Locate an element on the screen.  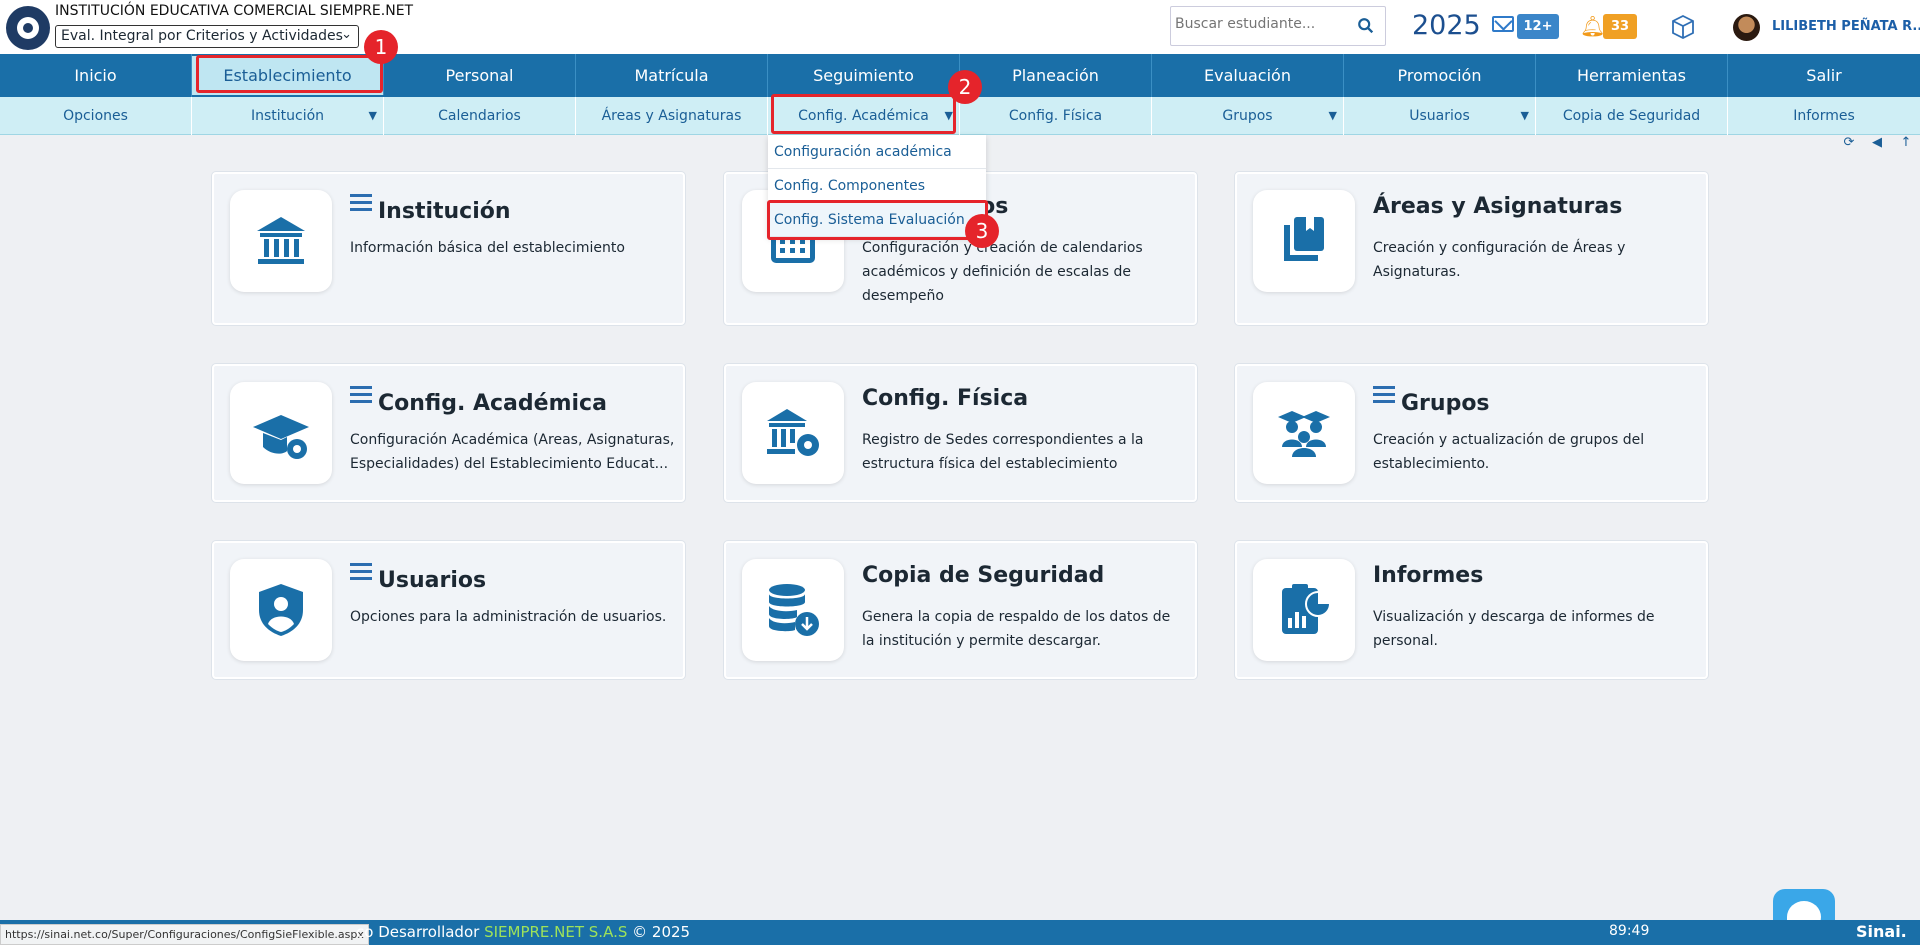
bell-icon: 🔔︎ is located at coordinates (1592, 26).